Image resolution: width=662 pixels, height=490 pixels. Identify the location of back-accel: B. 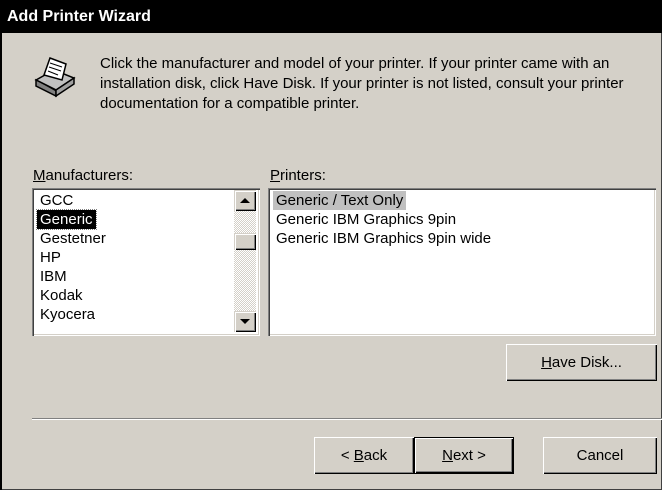
(358, 455).